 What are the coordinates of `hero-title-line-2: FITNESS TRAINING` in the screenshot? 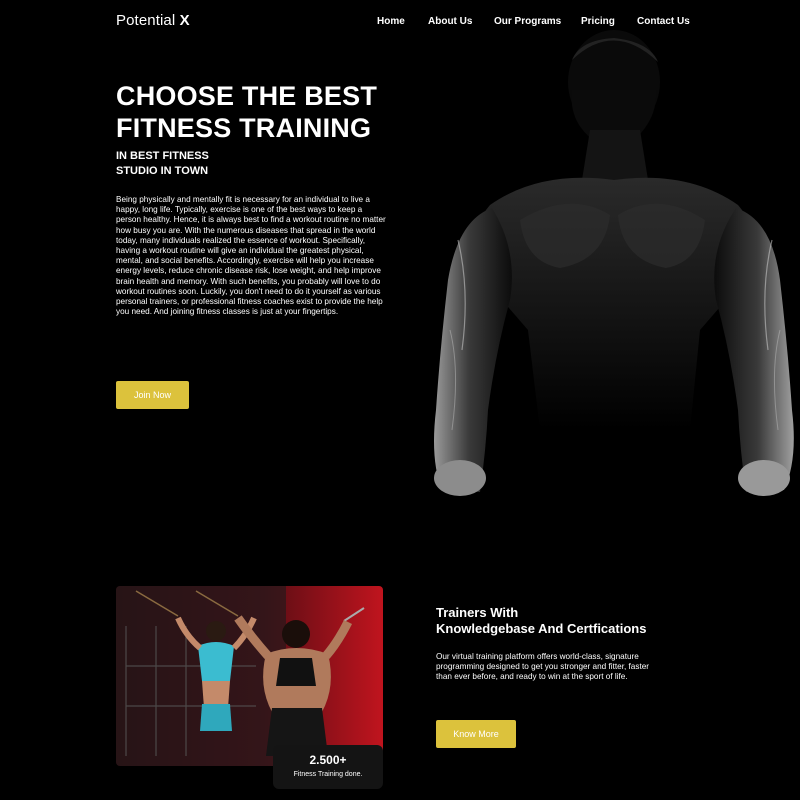 It's located at (244, 128).